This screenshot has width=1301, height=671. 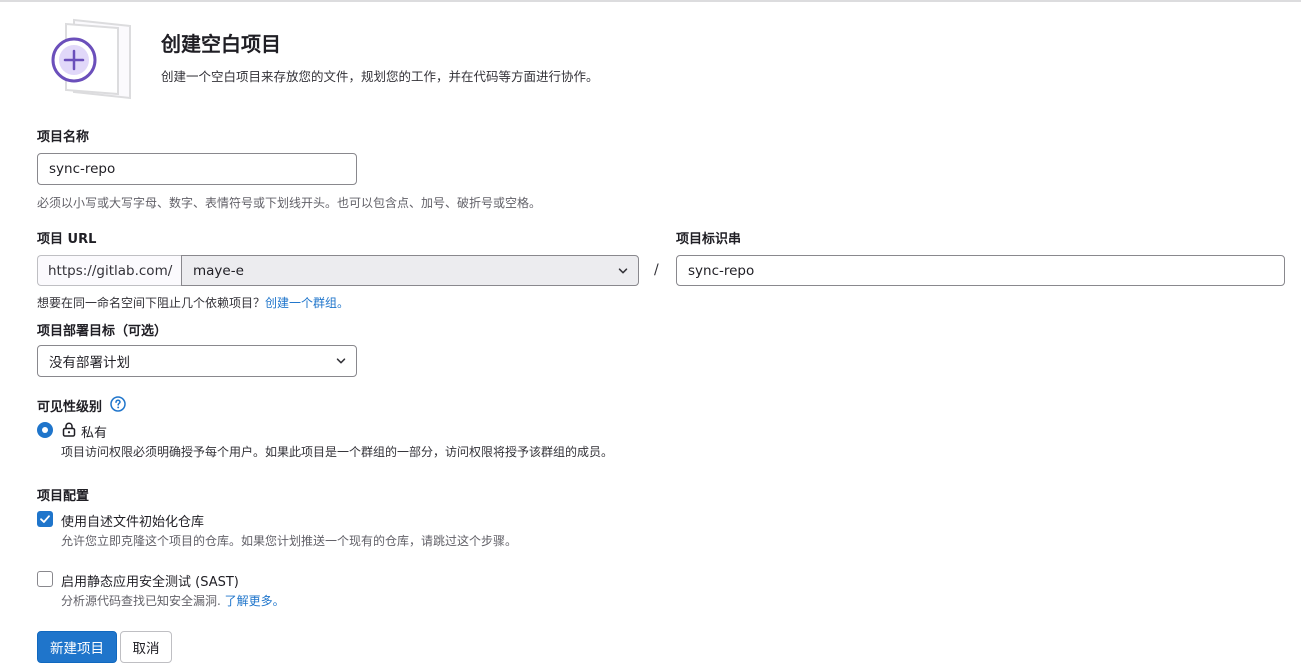 What do you see at coordinates (63, 137) in the screenshot?
I see `project-name-label: 项目名称` at bounding box center [63, 137].